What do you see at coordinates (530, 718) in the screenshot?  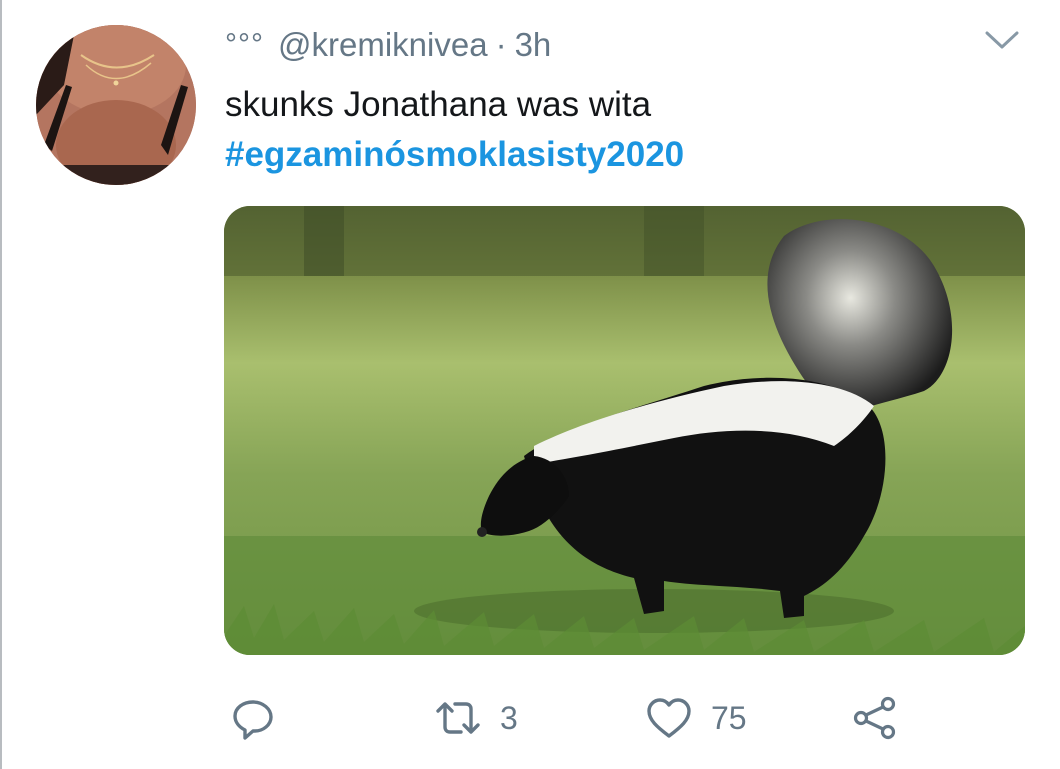 I see `action-bar: 3 75` at bounding box center [530, 718].